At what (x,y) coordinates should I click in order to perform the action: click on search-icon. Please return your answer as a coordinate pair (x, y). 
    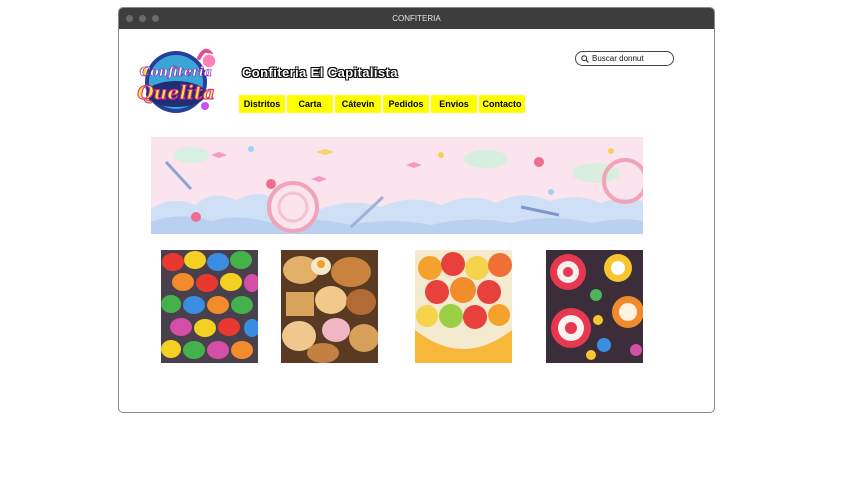
    Looking at the image, I should click on (585, 58).